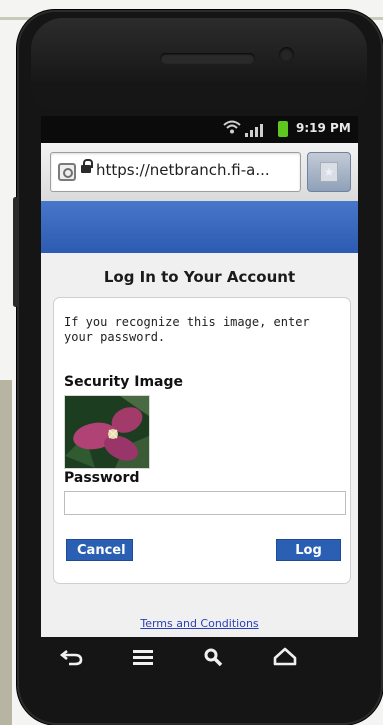  I want to click on background-strip, so click(6, 552).